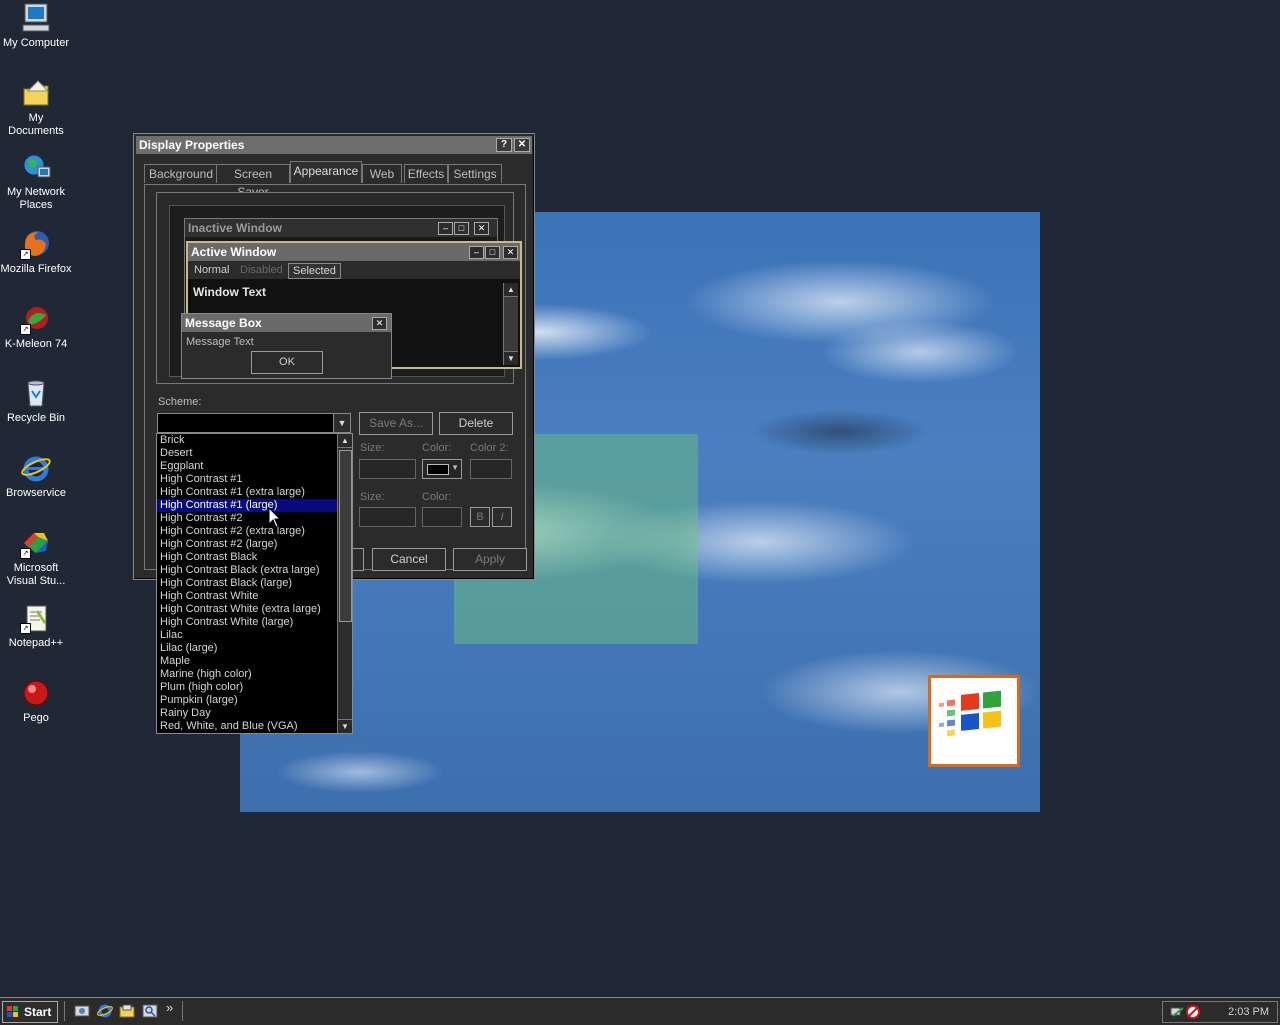 The image size is (1280, 1025). I want to click on font-size-select, so click(387, 517).